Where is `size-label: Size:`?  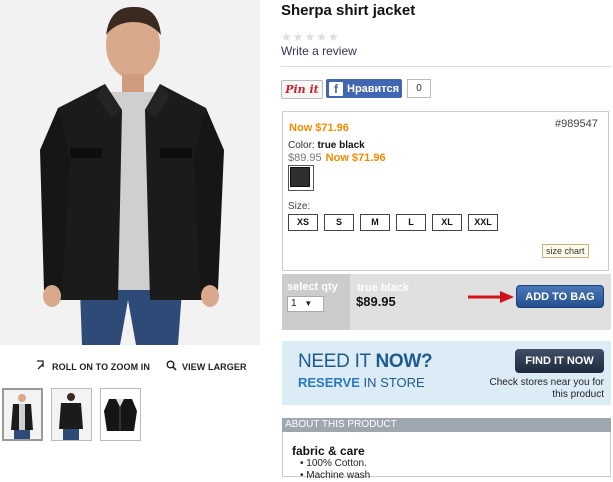 size-label: Size: is located at coordinates (299, 206).